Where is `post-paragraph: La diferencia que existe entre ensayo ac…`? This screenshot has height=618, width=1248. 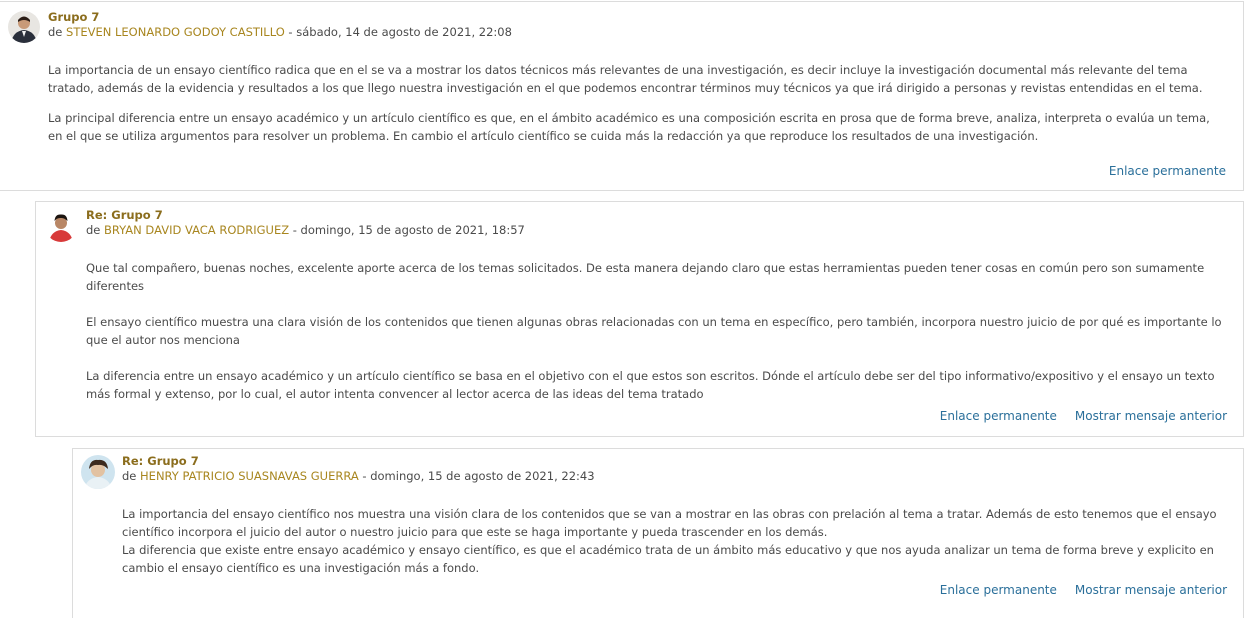
post-paragraph: La diferencia que existe entre ensayo ac… is located at coordinates (668, 559).